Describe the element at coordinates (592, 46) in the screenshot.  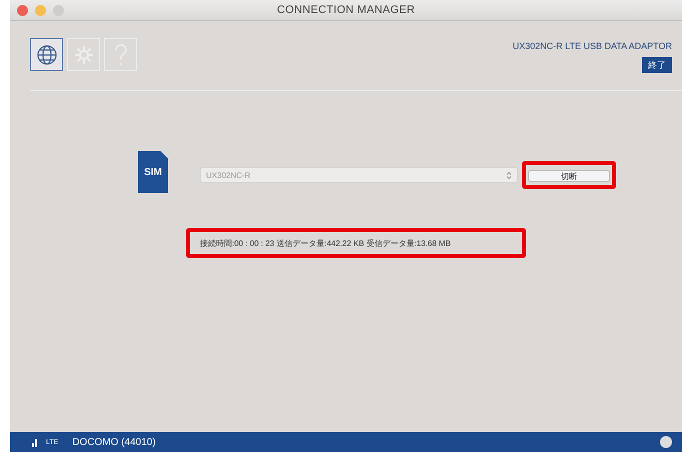
I see `device-title: UX302NC-R LTE USB DATA ADAPTOR` at that location.